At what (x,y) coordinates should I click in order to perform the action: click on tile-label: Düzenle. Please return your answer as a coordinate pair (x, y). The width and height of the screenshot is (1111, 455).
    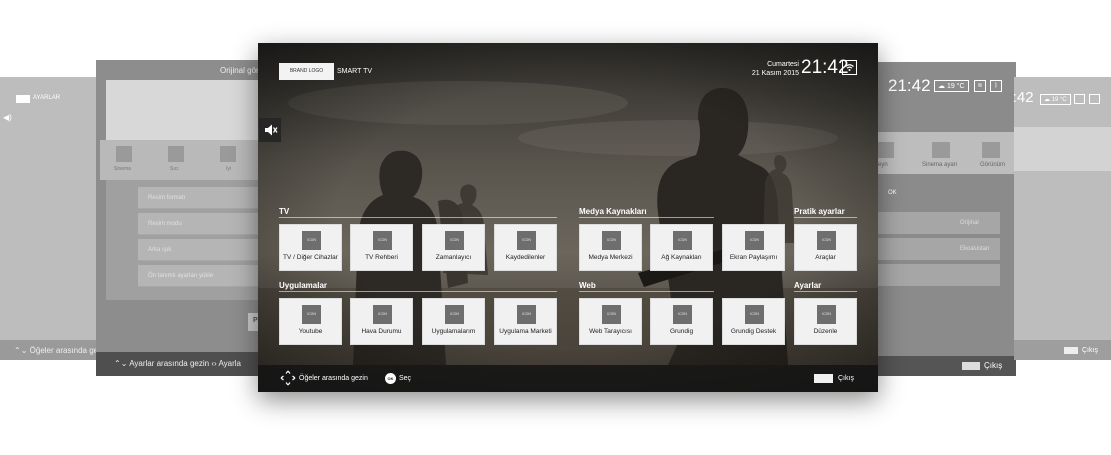
    Looking at the image, I should click on (825, 331).